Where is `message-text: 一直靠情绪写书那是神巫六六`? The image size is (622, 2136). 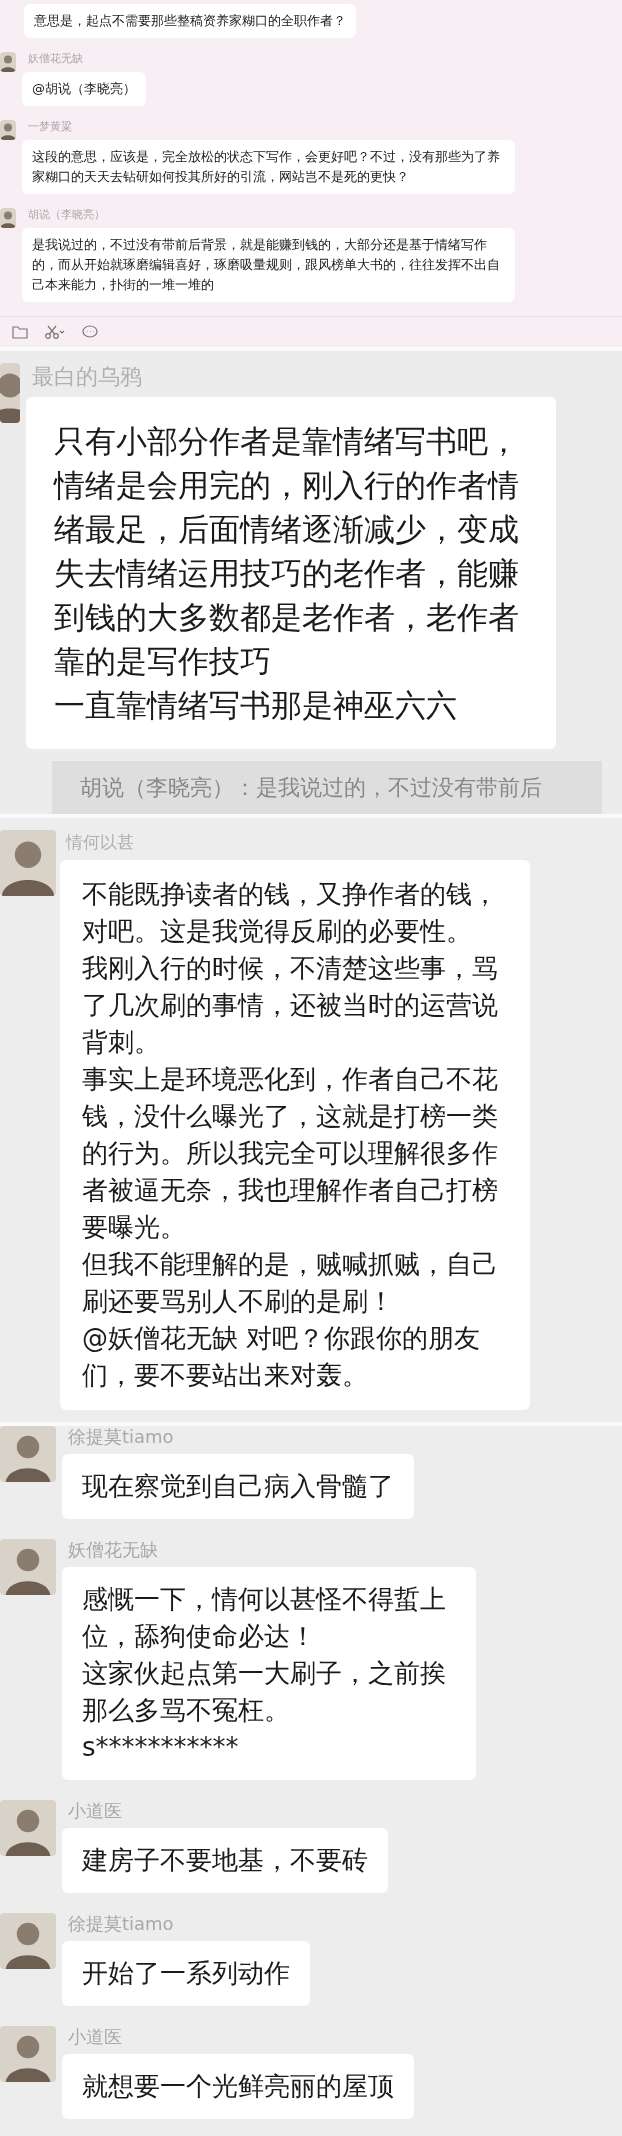
message-text: 一直靠情绪写书那是神巫六六 is located at coordinates (256, 705).